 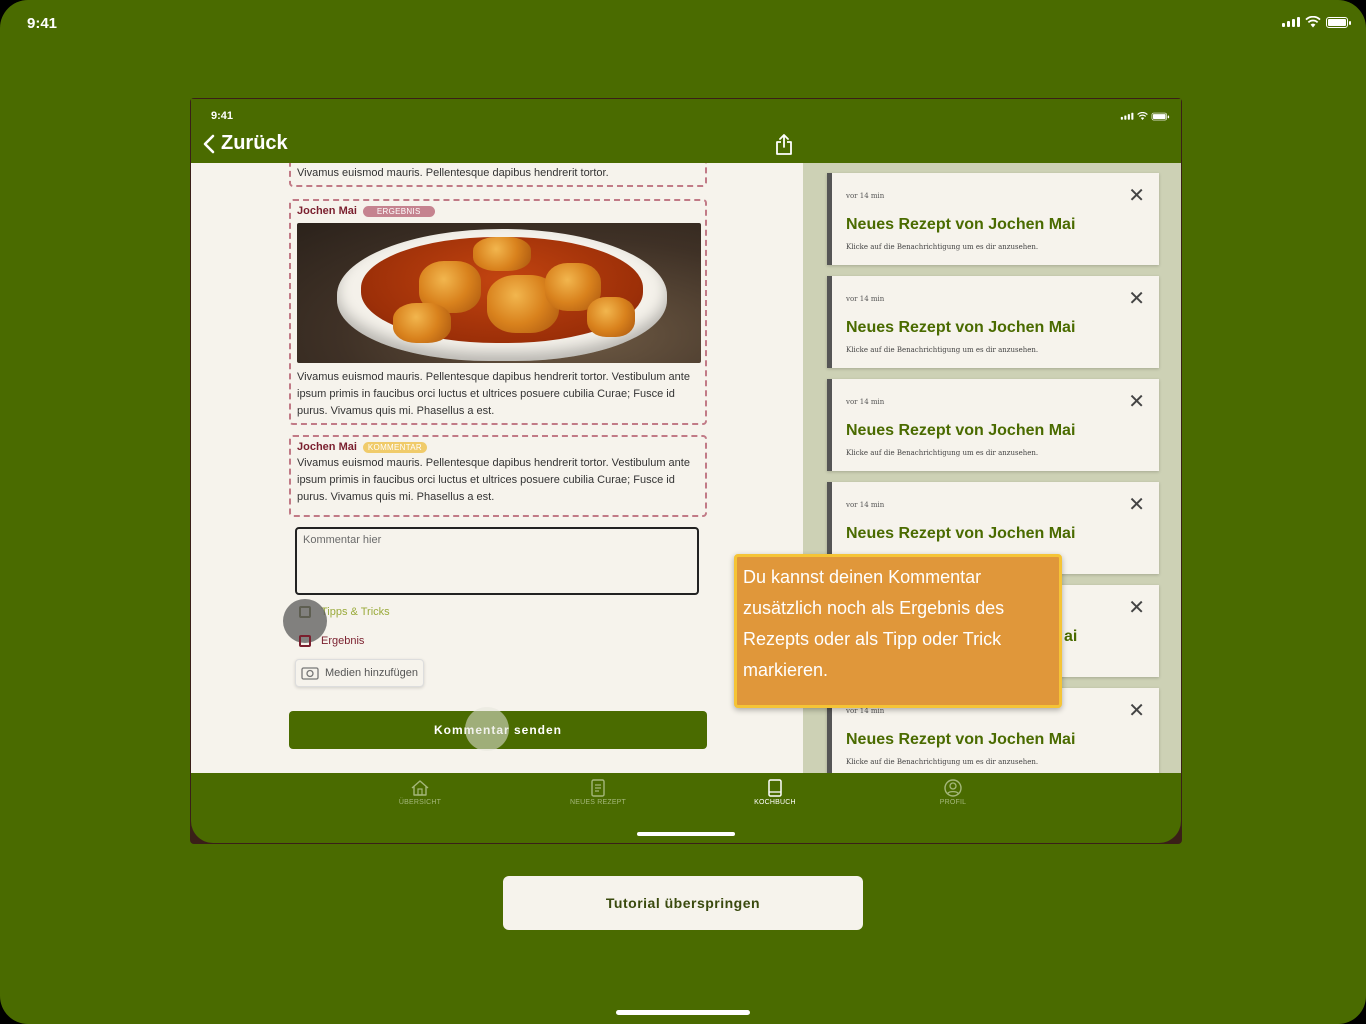 What do you see at coordinates (497, 561) in the screenshot?
I see `comment-input: Kommentar hier` at bounding box center [497, 561].